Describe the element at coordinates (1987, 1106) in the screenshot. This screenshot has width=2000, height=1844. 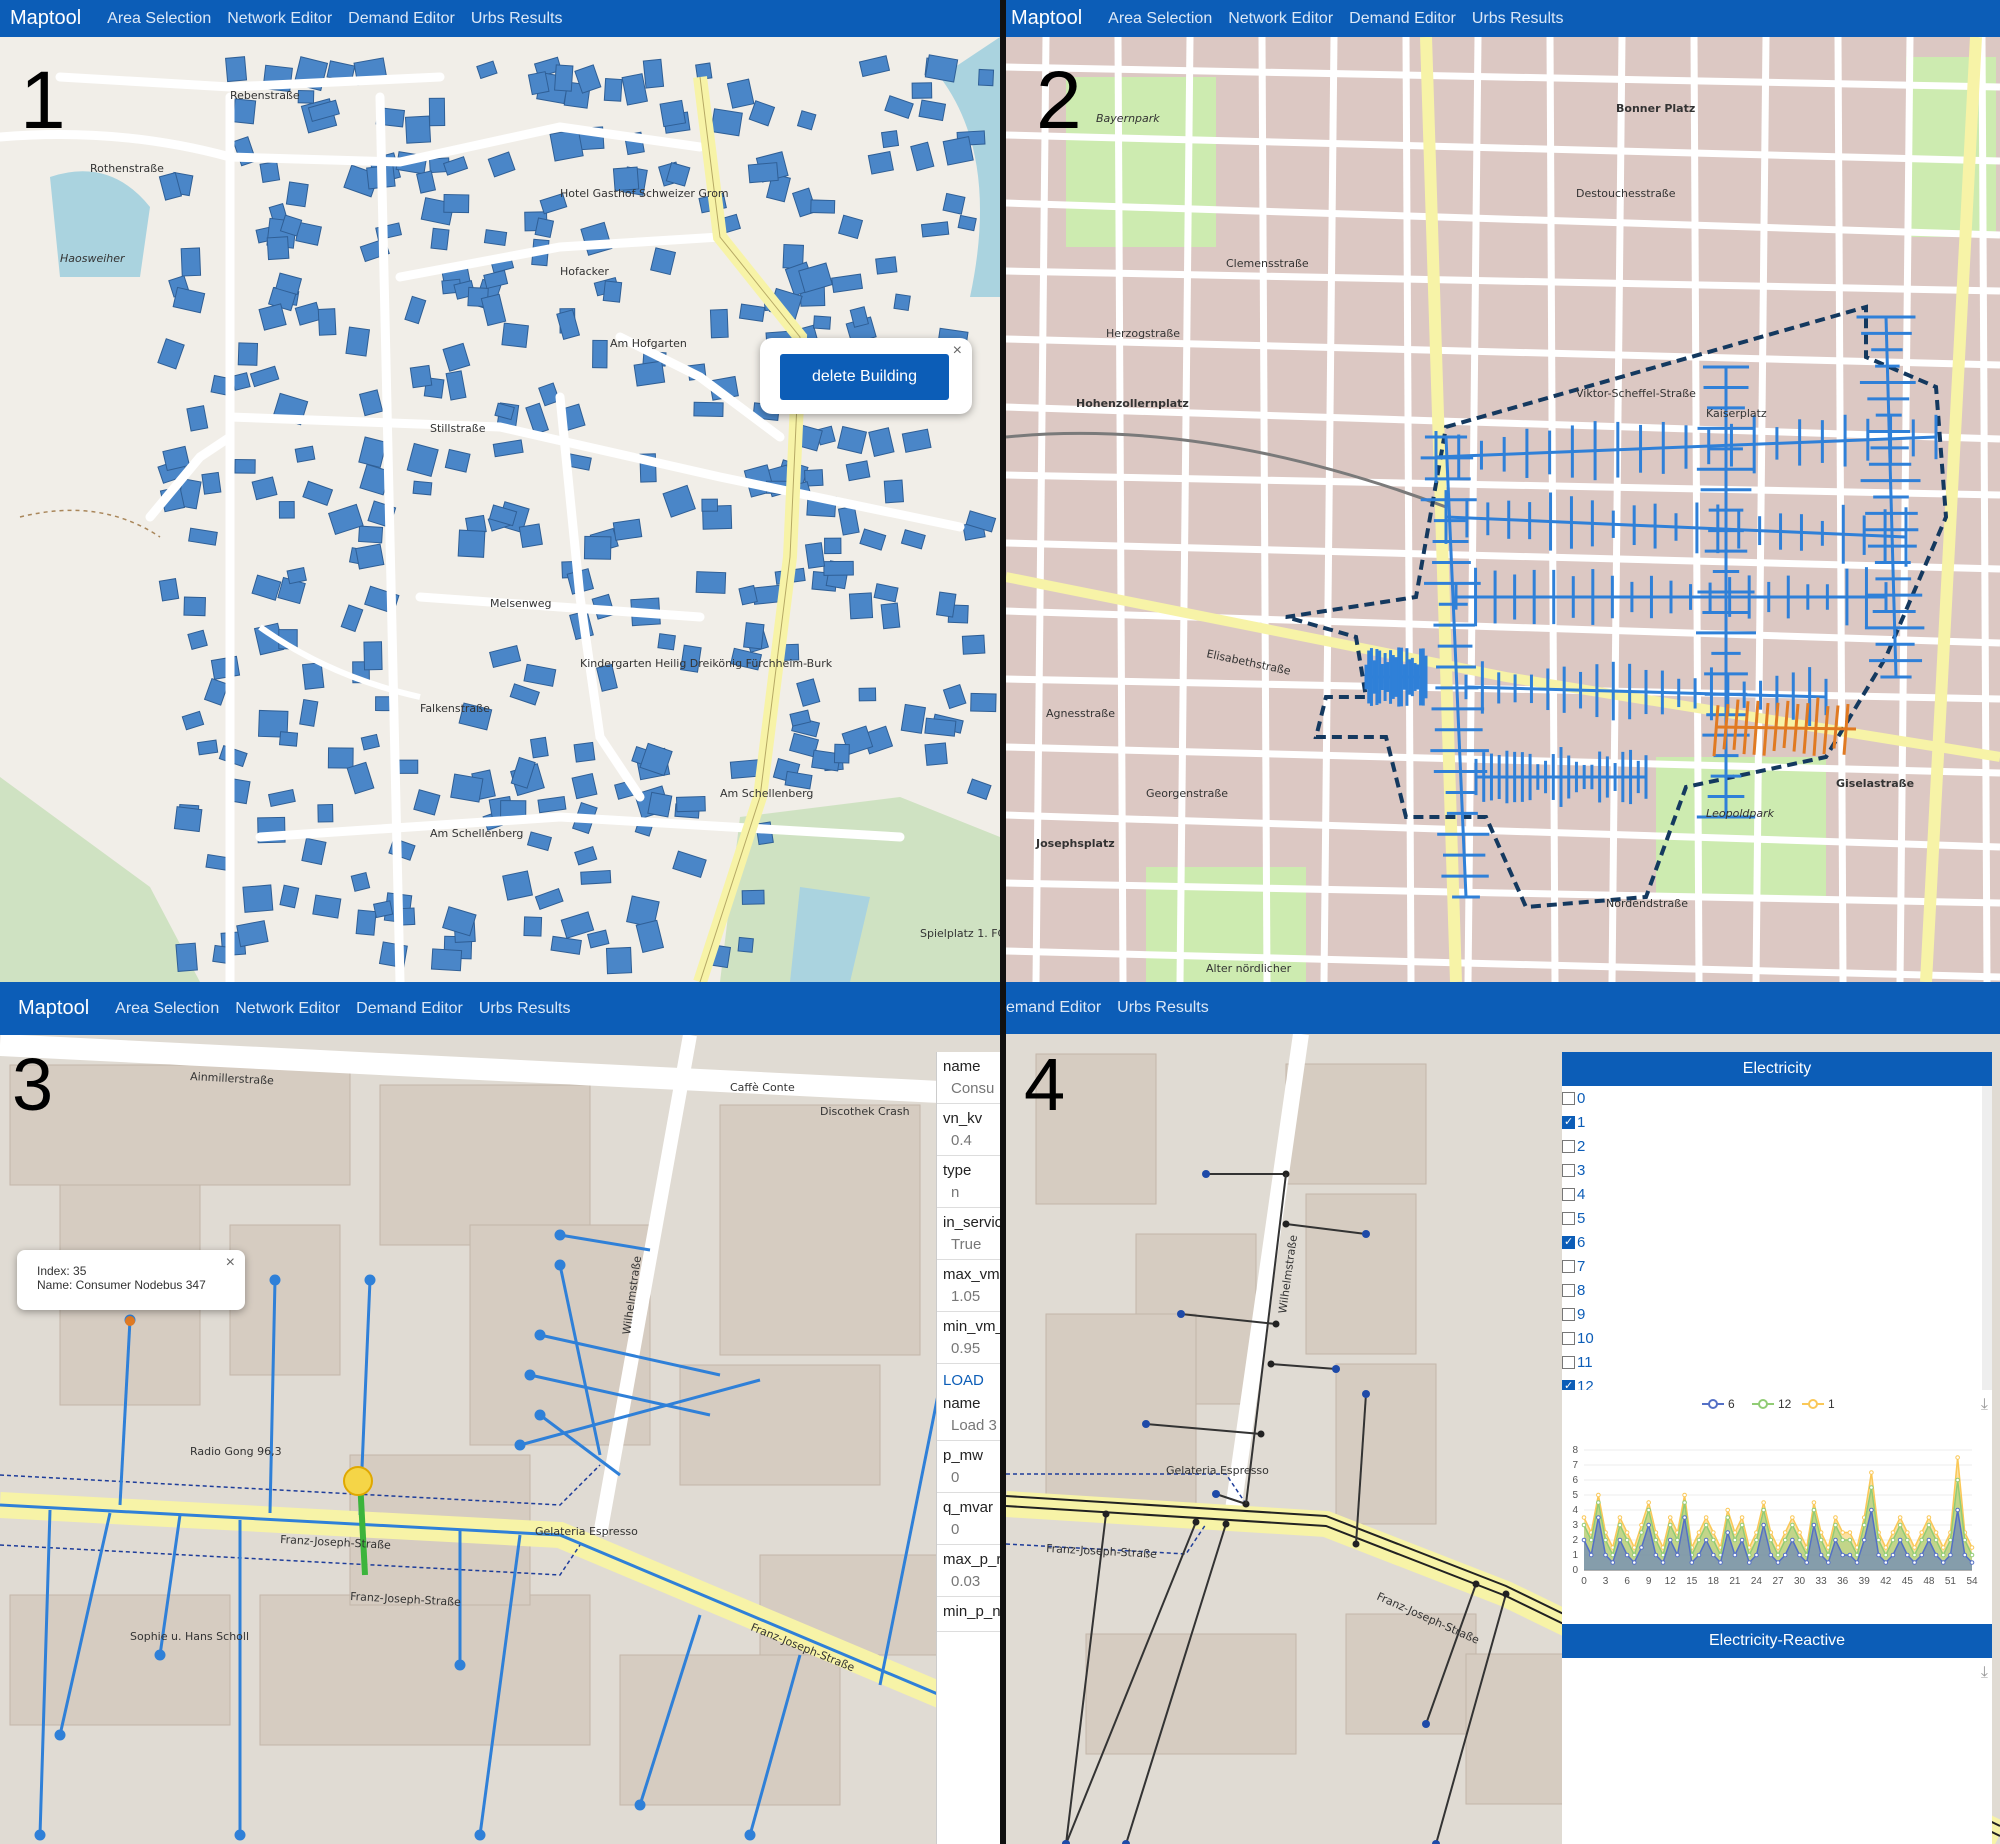
I see `scrollbar-thumb` at that location.